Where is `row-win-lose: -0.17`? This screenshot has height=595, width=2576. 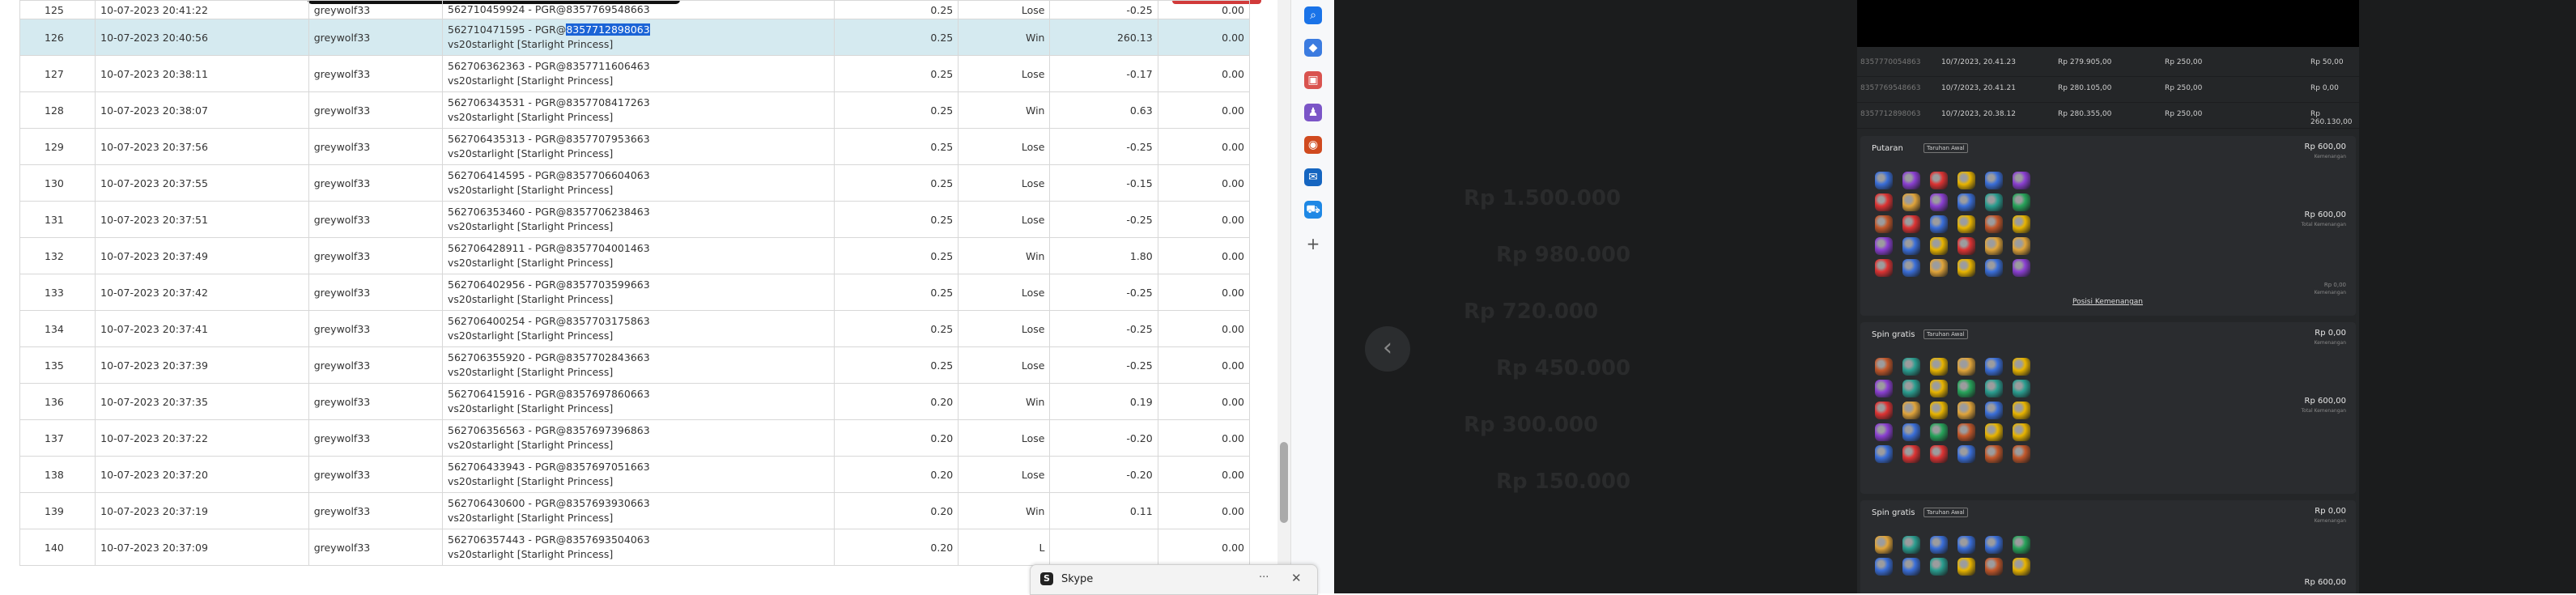
row-win-lose: -0.17 is located at coordinates (1104, 73).